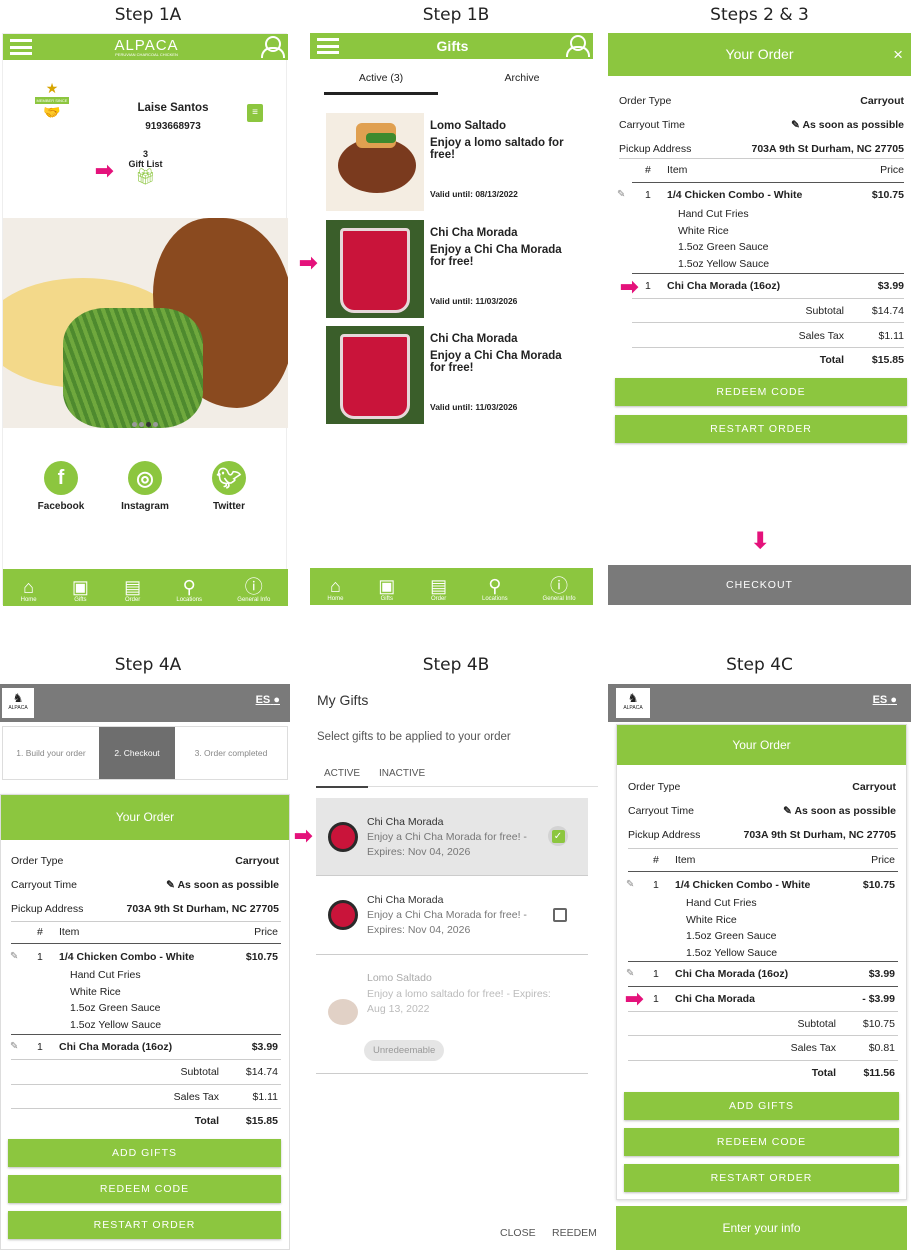 This screenshot has height=1251, width=911. I want to click on modifier: 1.5oz Yellow Sauce, so click(732, 952).